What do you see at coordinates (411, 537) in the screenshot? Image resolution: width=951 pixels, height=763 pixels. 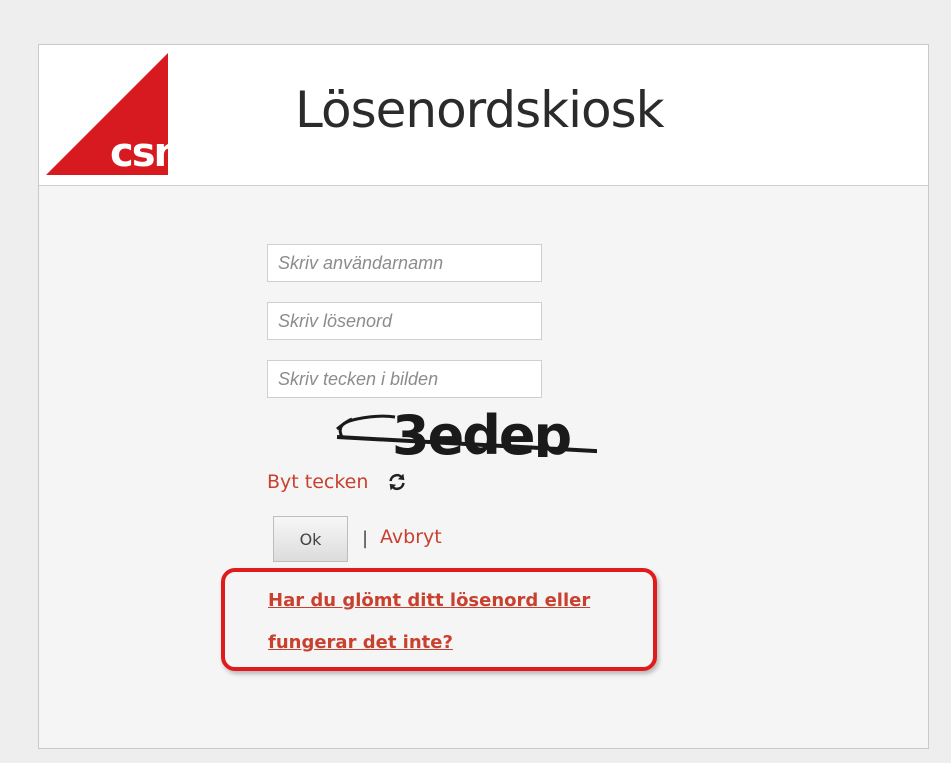 I see `cancel-link: Avbryt` at bounding box center [411, 537].